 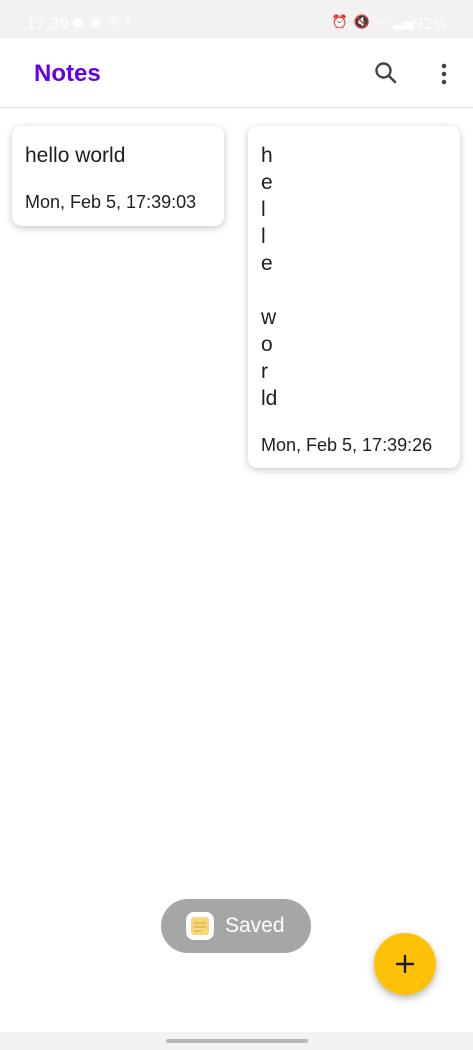 I want to click on signal-icon: ▂▄, so click(x=403, y=22).